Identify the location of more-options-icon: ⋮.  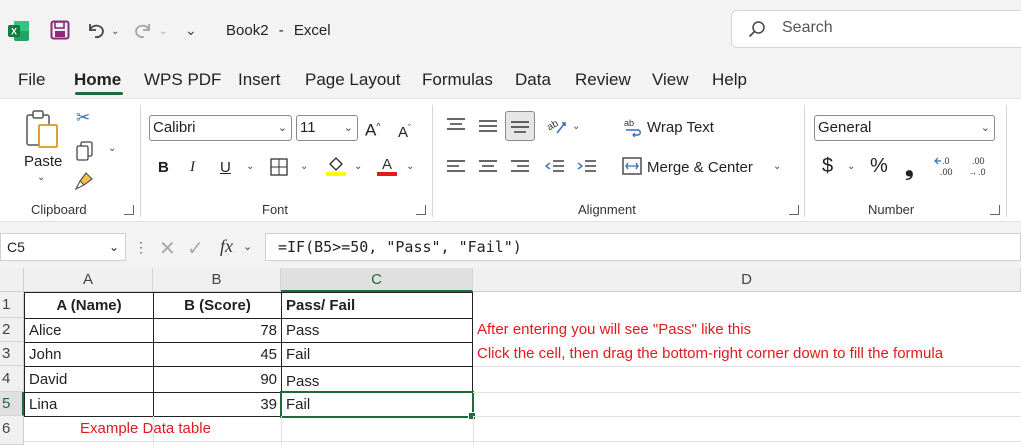
(141, 247).